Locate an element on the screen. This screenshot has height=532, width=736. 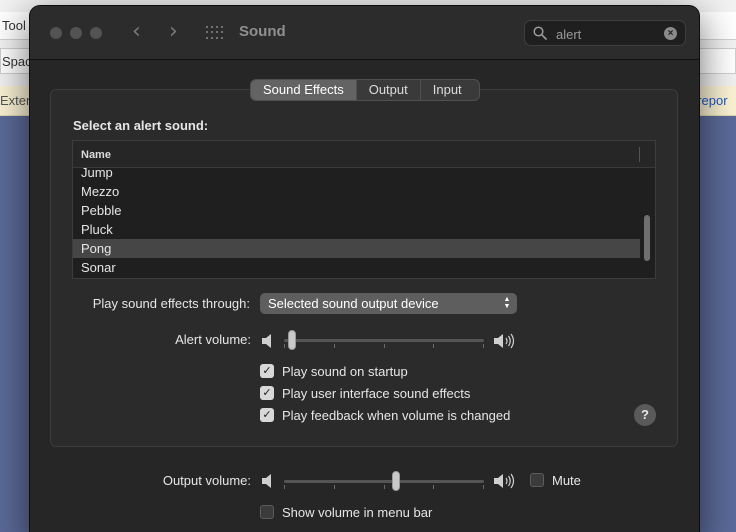
menu-bar-volume-label: Show volume in menu bar is located at coordinates (357, 512).